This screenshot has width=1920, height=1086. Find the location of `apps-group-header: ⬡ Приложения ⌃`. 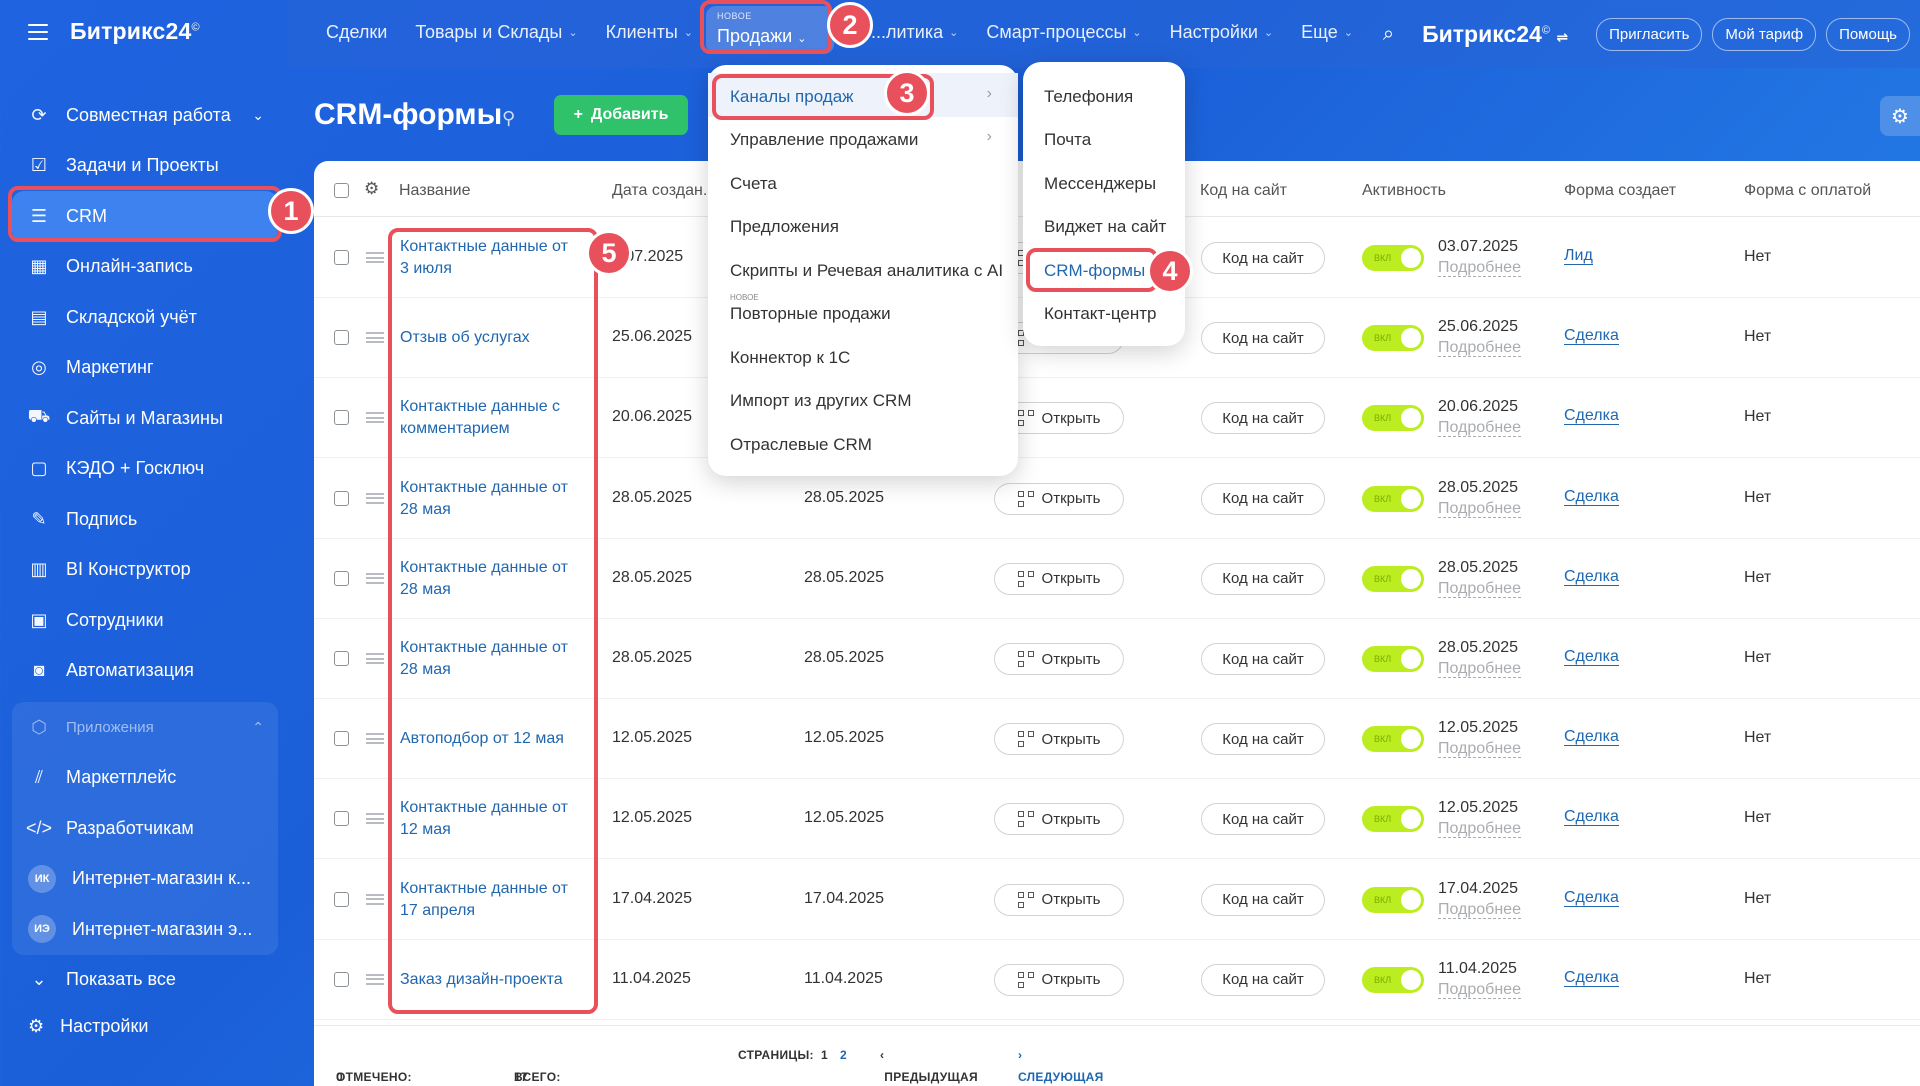

apps-group-header: ⬡ Приложения ⌃ is located at coordinates (145, 727).